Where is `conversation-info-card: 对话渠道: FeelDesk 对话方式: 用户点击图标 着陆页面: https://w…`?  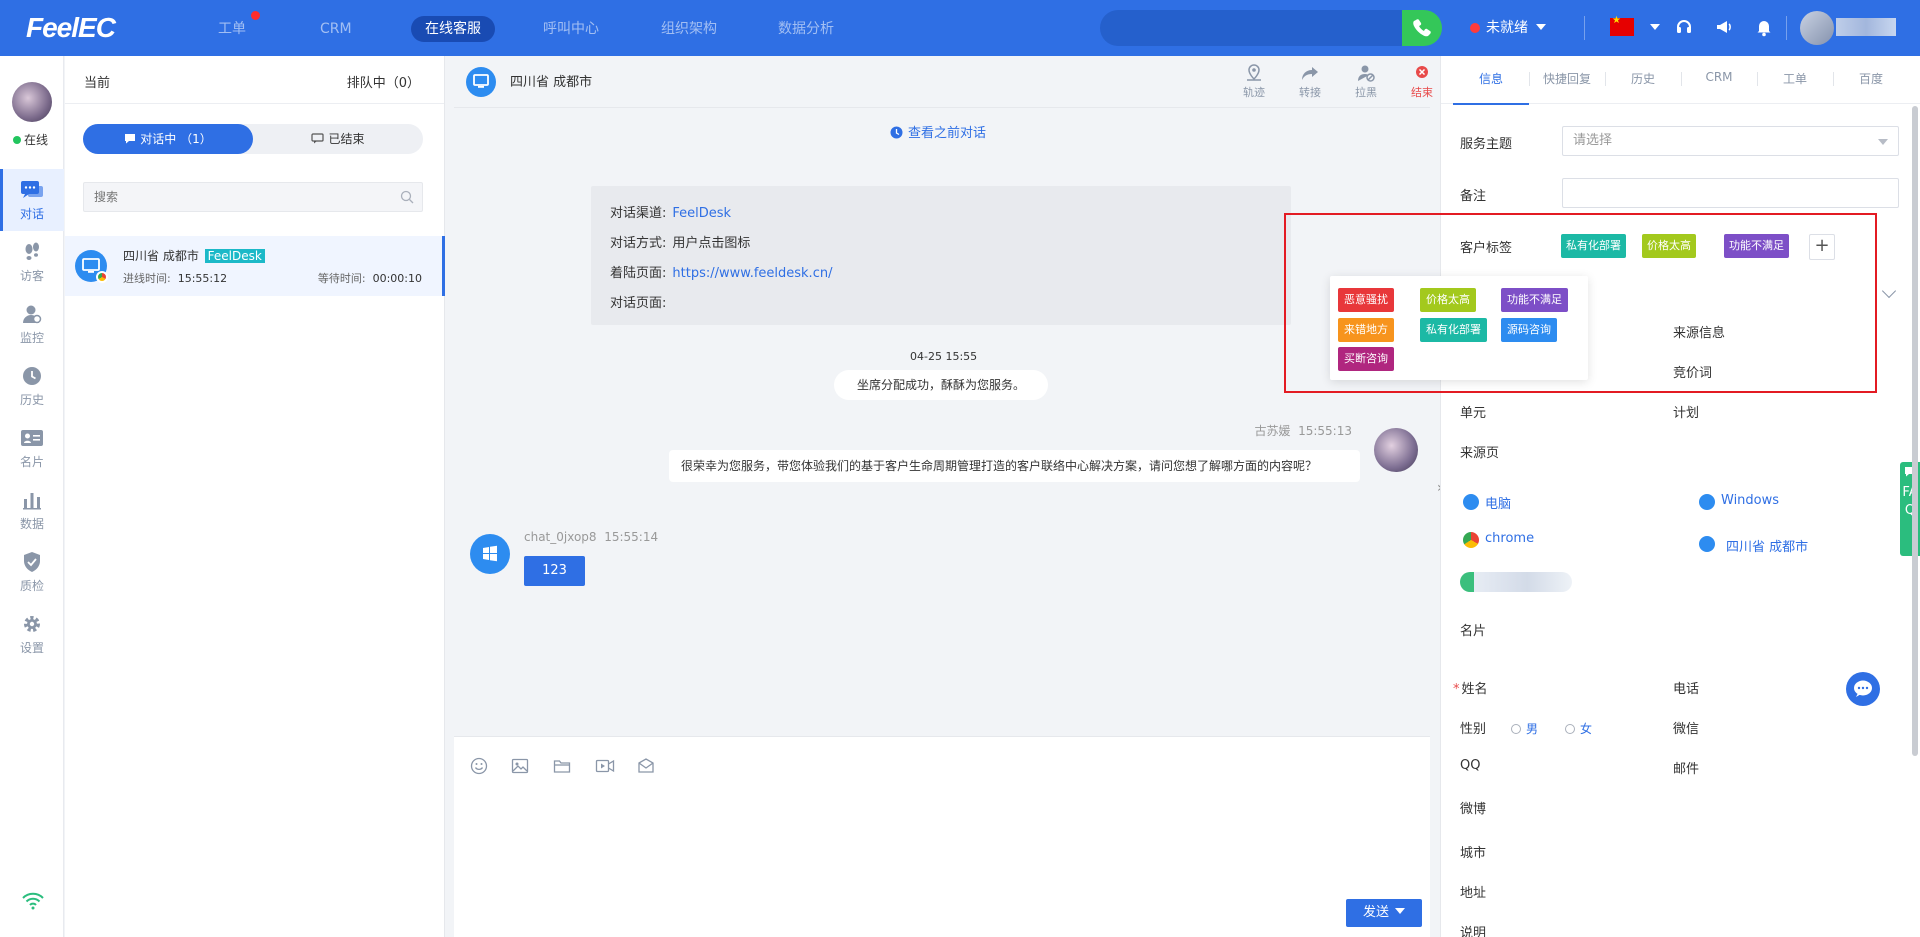
conversation-info-card: 对话渠道: FeelDesk 对话方式: 用户点击图标 着陆页面: https://w… is located at coordinates (941, 255).